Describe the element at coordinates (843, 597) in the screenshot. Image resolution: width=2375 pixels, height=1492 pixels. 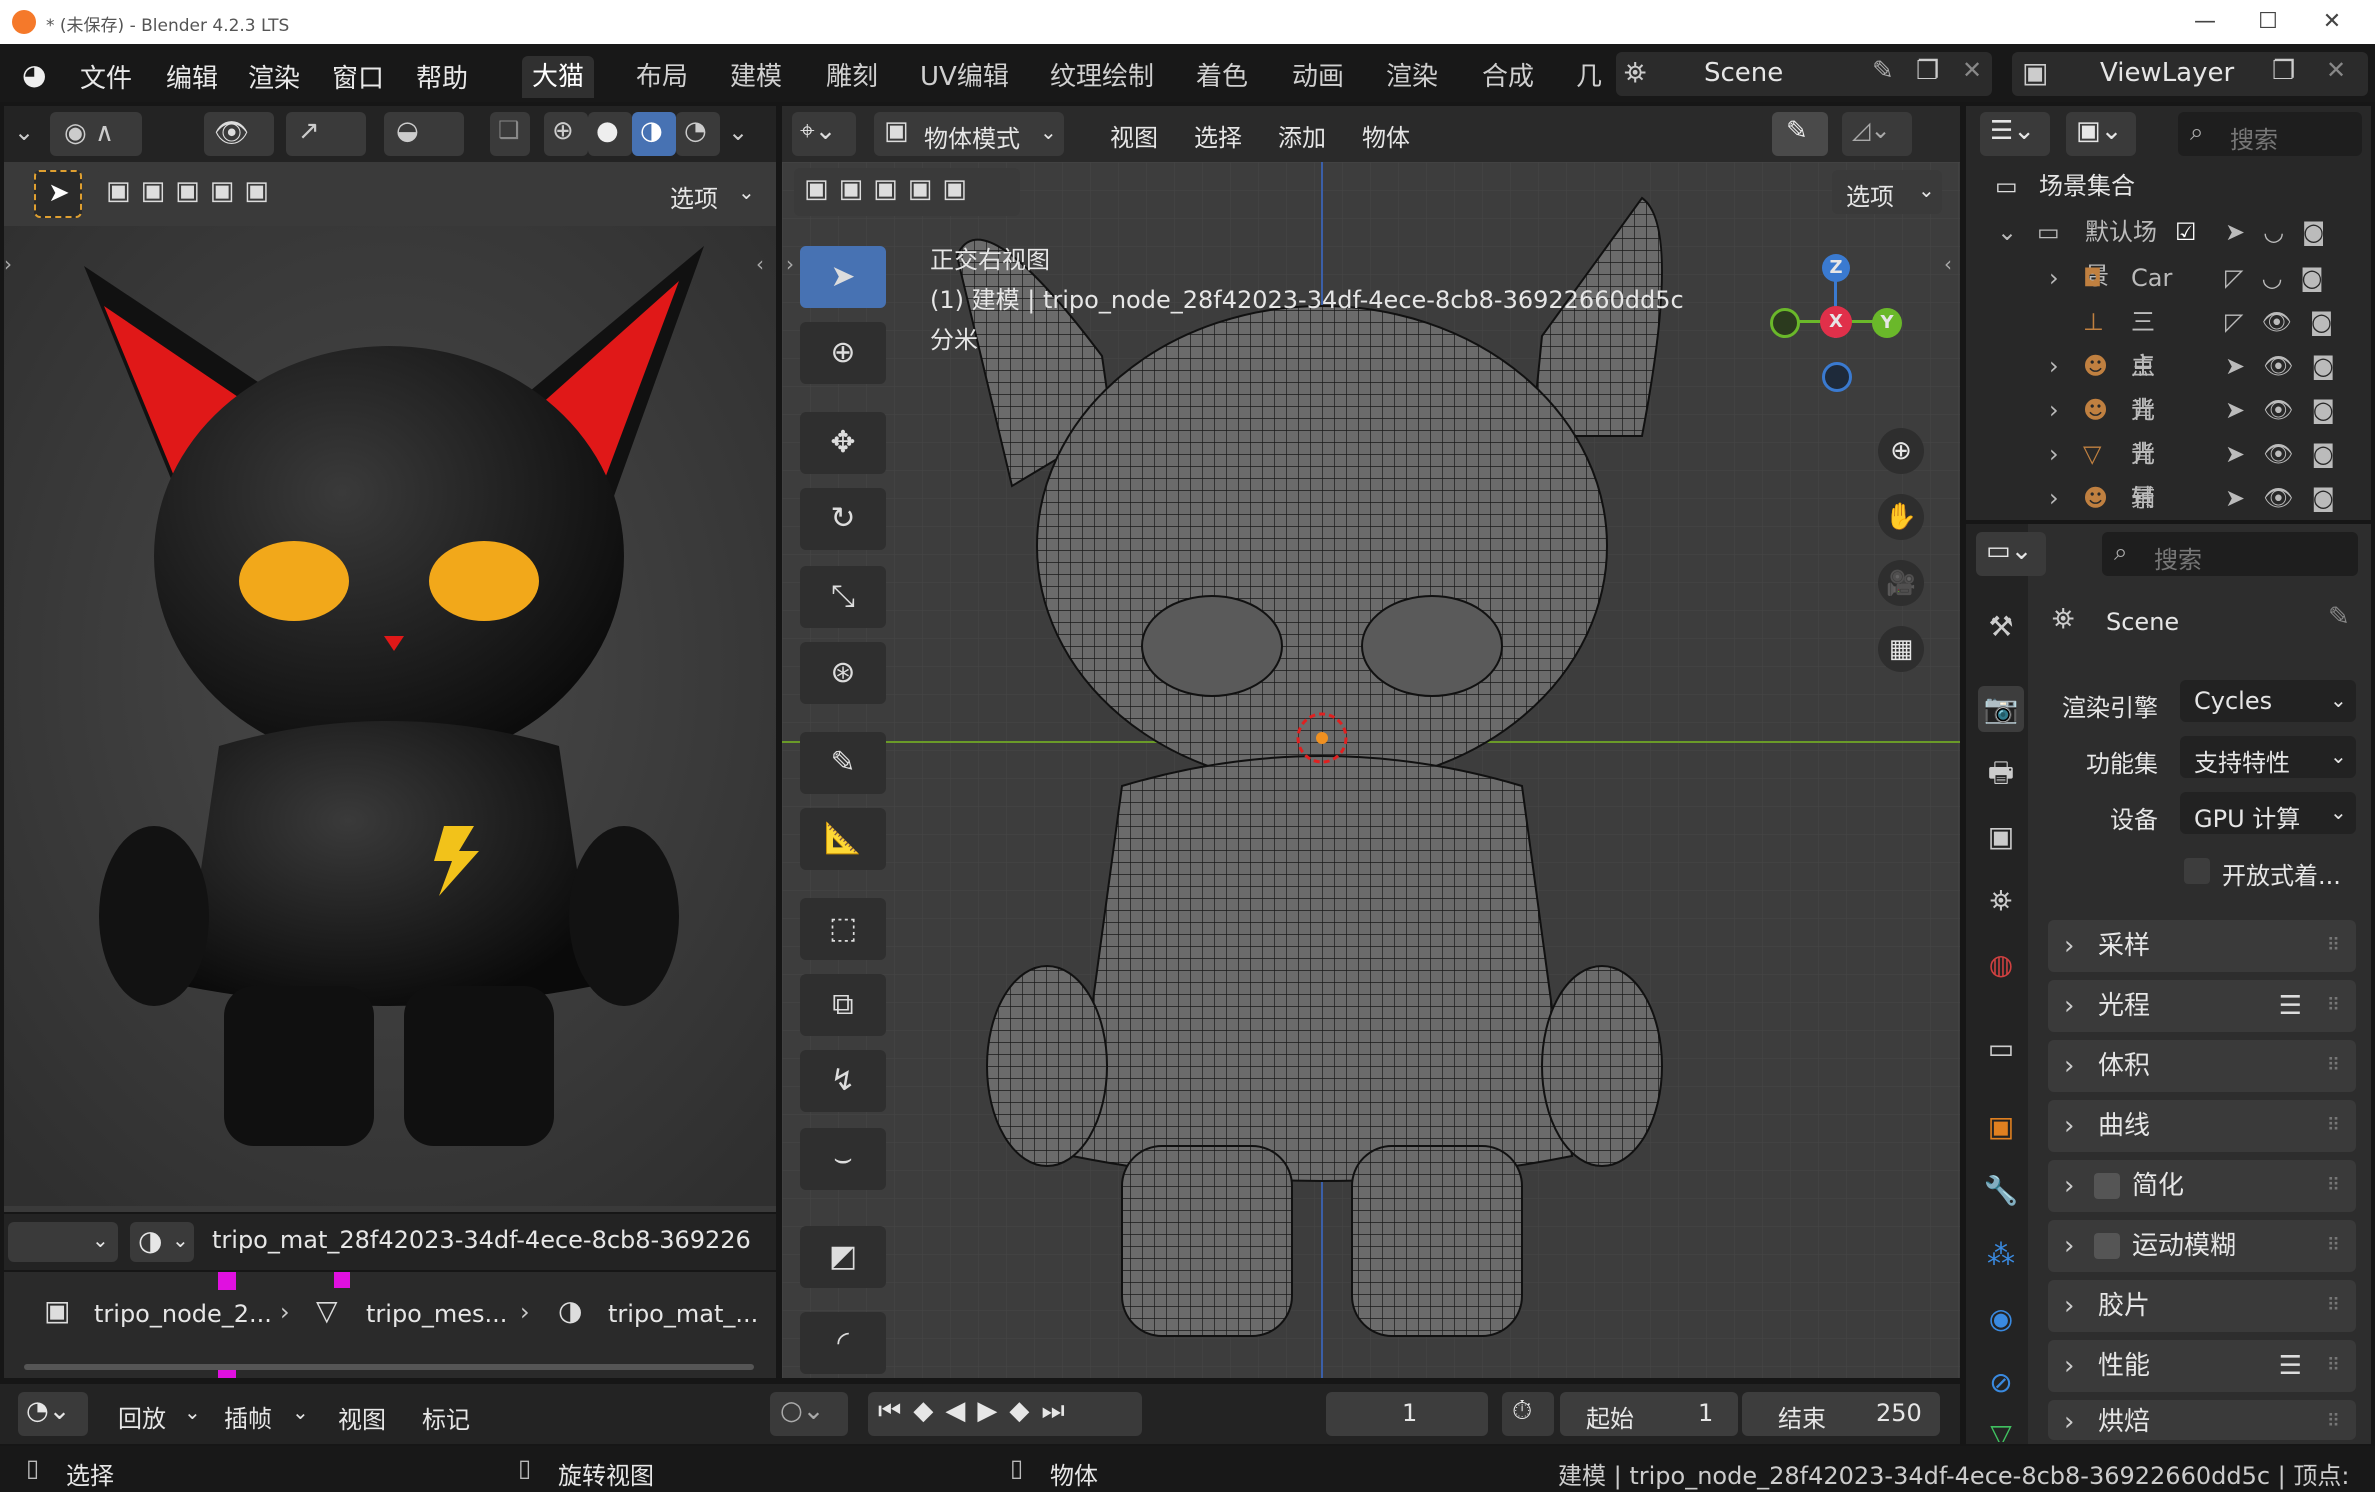
I see `tool-scale: ⤡` at that location.